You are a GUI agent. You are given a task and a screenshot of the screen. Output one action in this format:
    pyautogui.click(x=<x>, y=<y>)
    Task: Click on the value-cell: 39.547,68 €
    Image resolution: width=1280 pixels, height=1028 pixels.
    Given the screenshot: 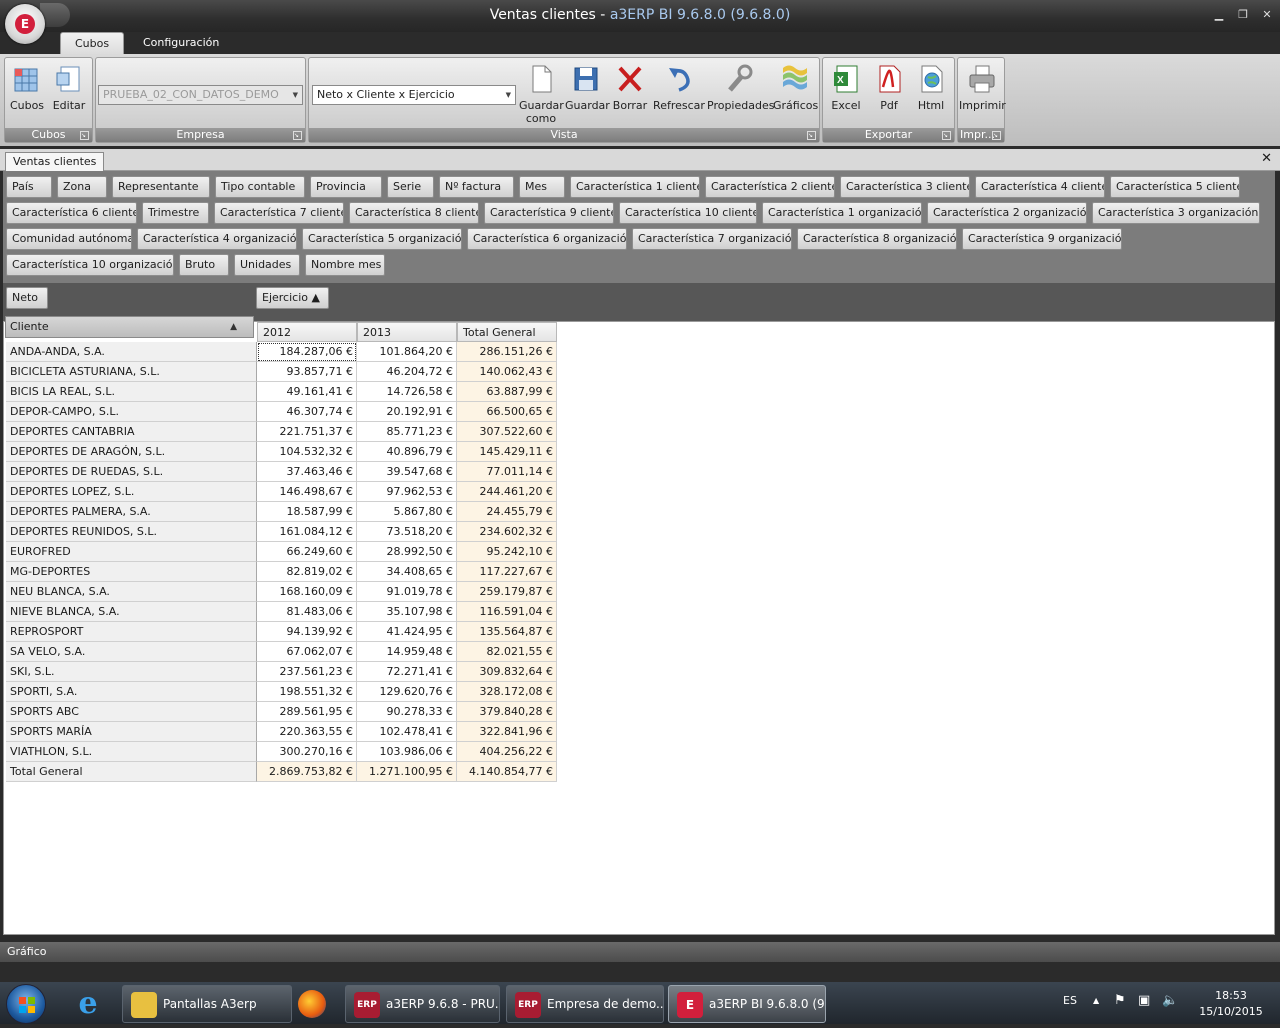 What is the action you would take?
    pyautogui.click(x=407, y=472)
    